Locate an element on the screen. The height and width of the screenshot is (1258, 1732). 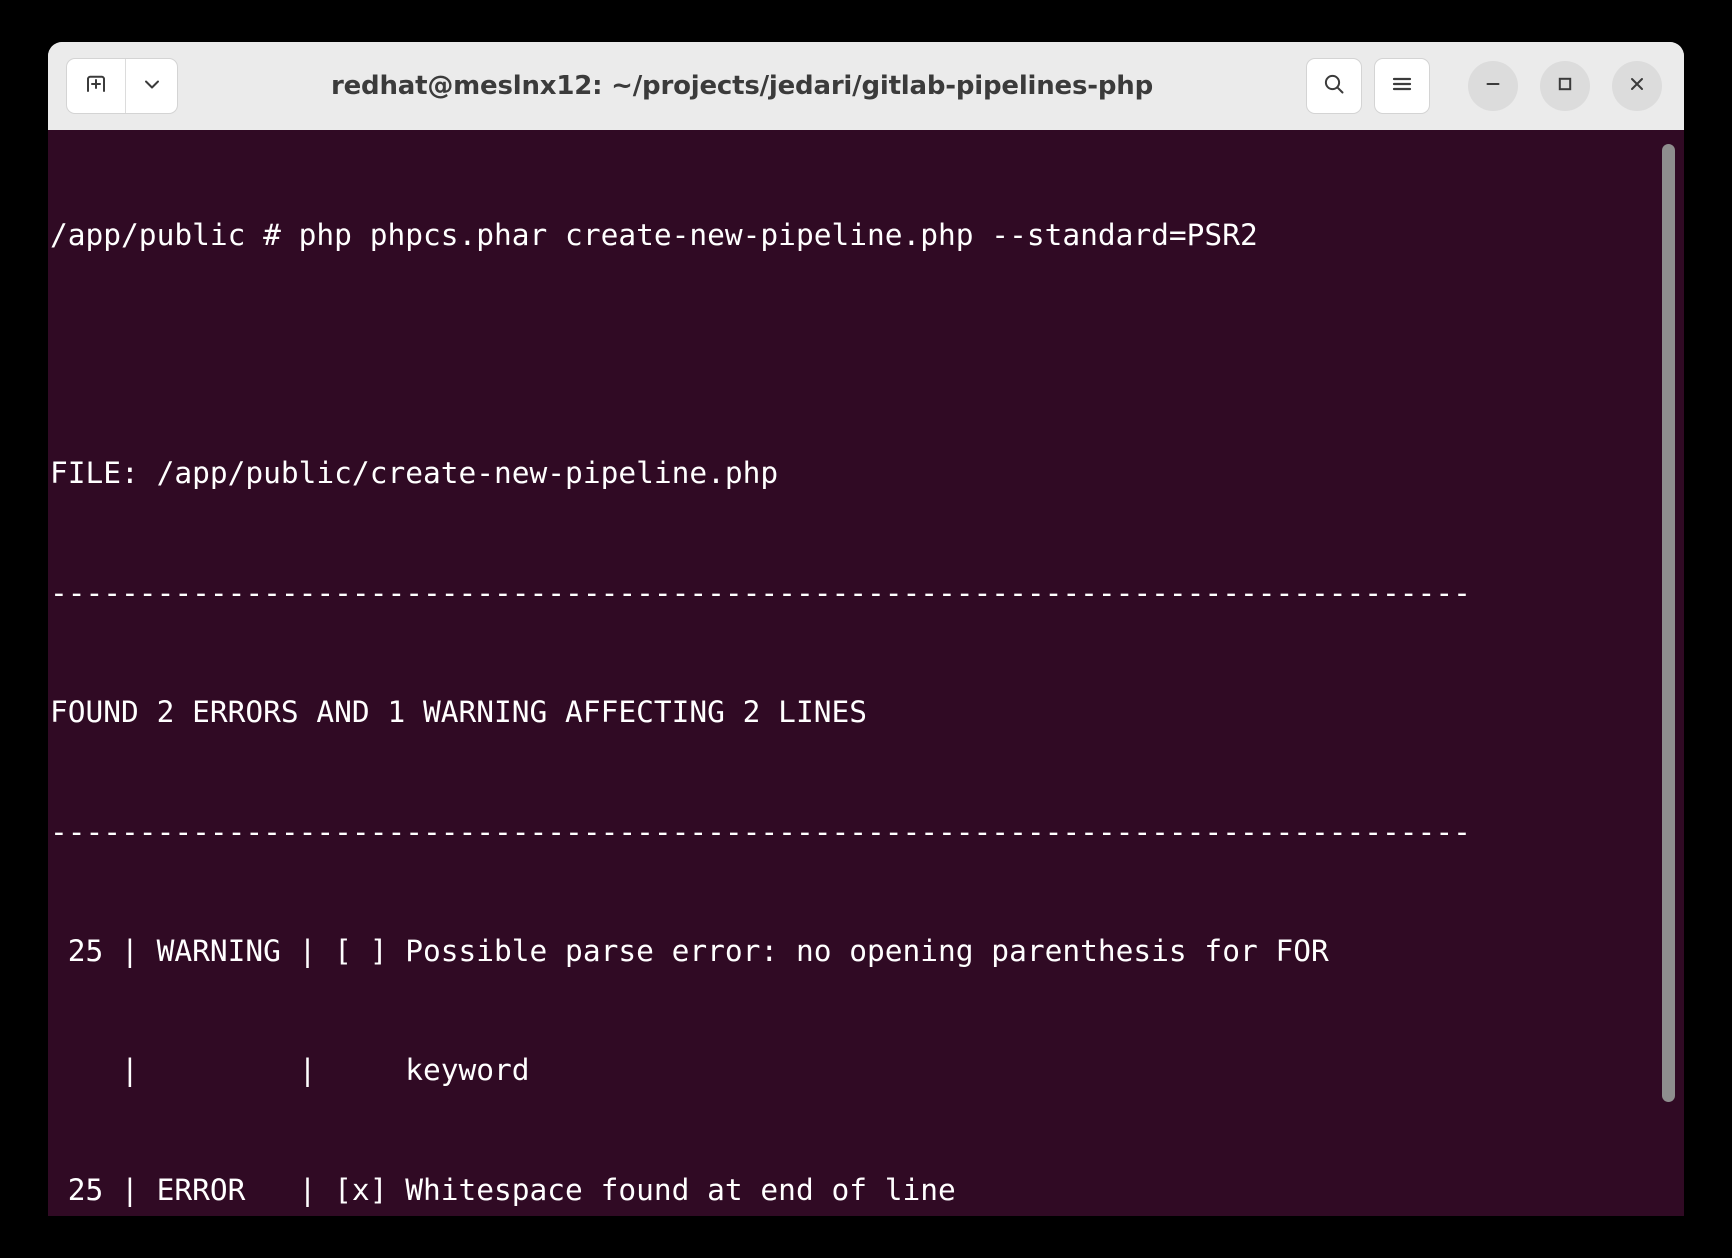
titlebar-left-controls is located at coordinates (122, 86).